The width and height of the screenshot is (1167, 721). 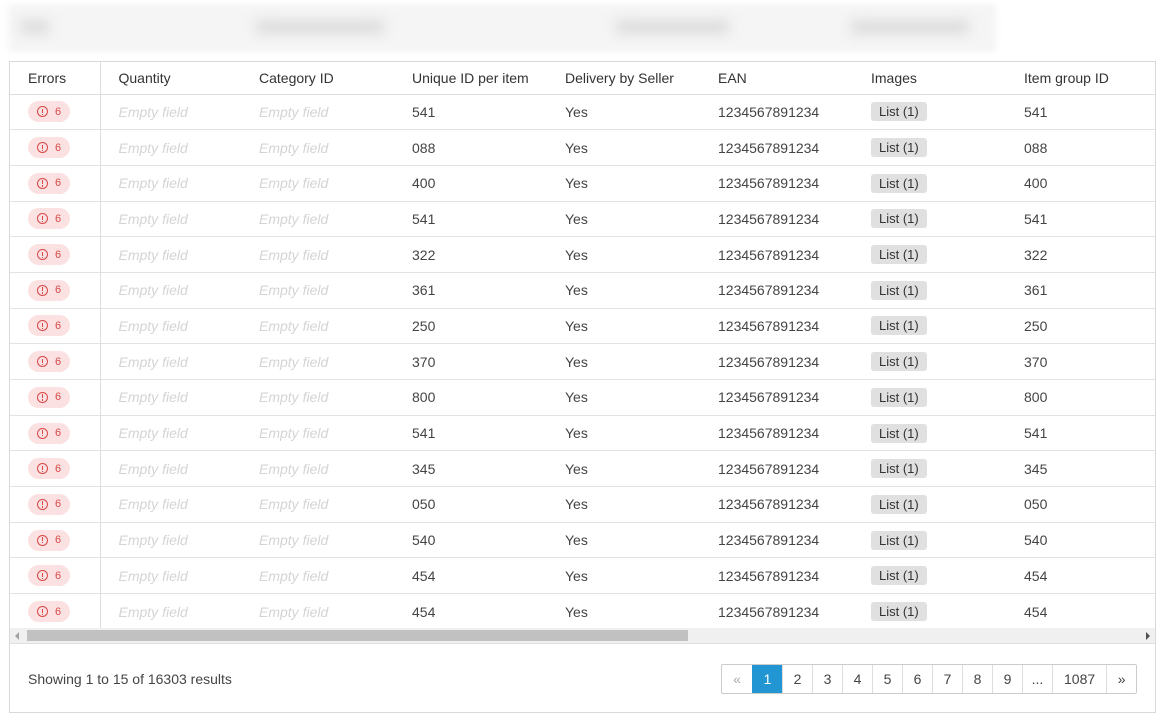 I want to click on unique-id-cell: 541, so click(x=470, y=432).